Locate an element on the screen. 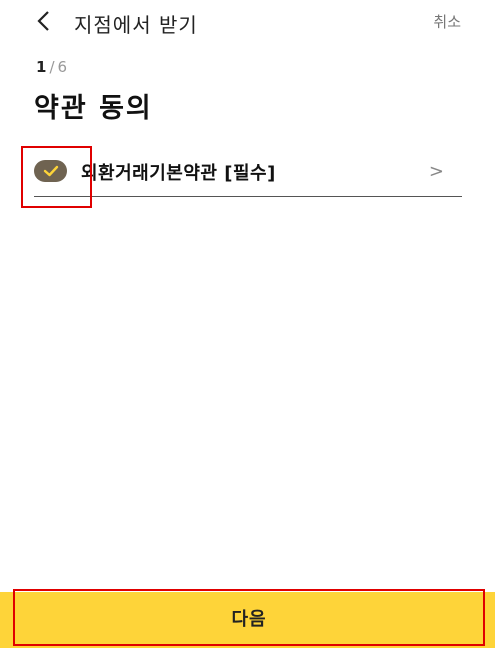  check-icon is located at coordinates (50, 171).